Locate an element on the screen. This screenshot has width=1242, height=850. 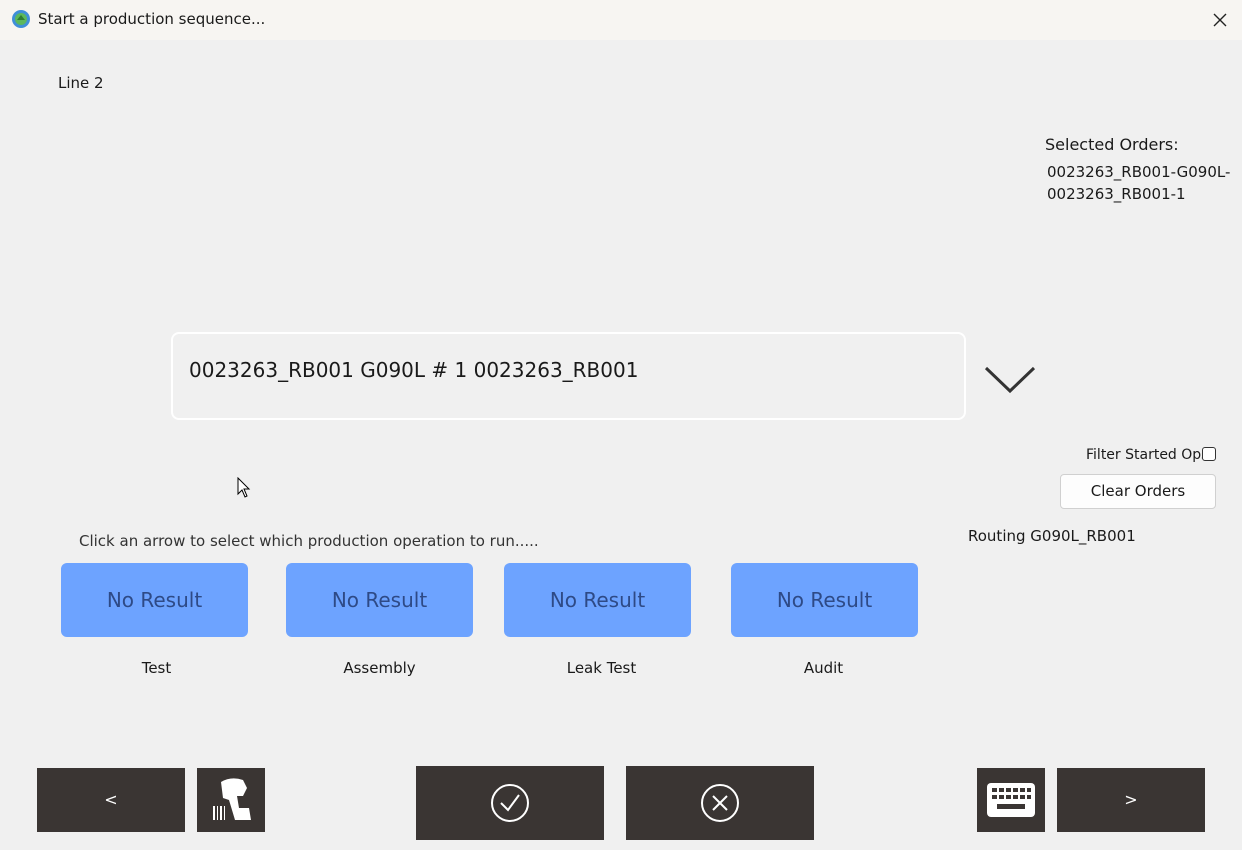
operation-button-leak-test: No Result is located at coordinates (597, 600).